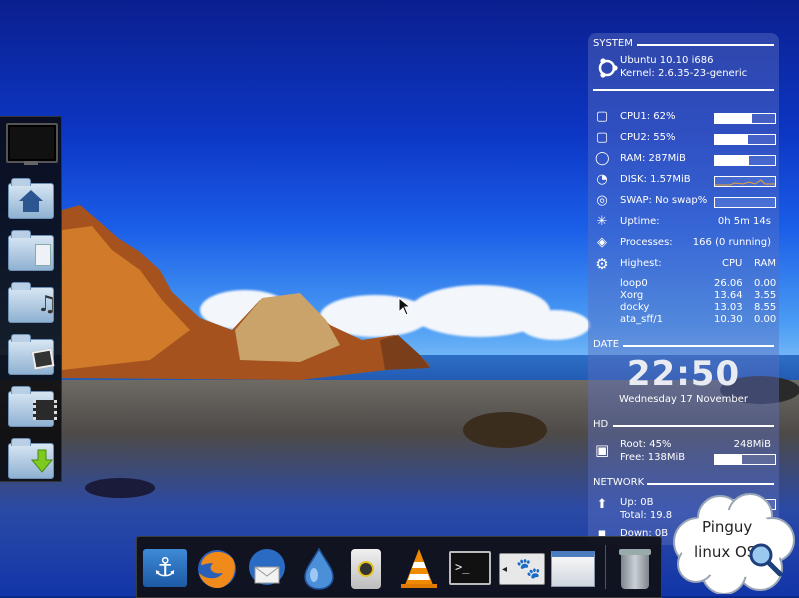 The height and width of the screenshot is (598, 799). I want to click on anchor-dock-item: ⚓, so click(165, 568).